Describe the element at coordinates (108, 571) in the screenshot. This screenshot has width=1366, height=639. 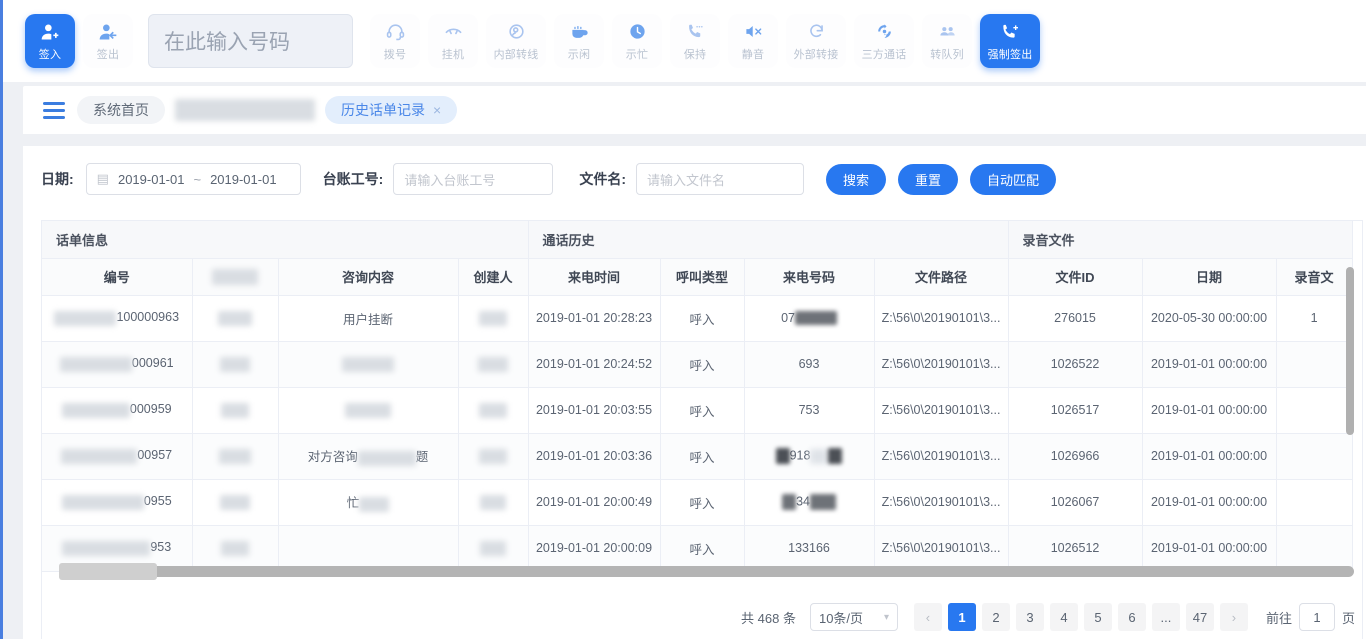
I see `scrollbar-thumb` at that location.